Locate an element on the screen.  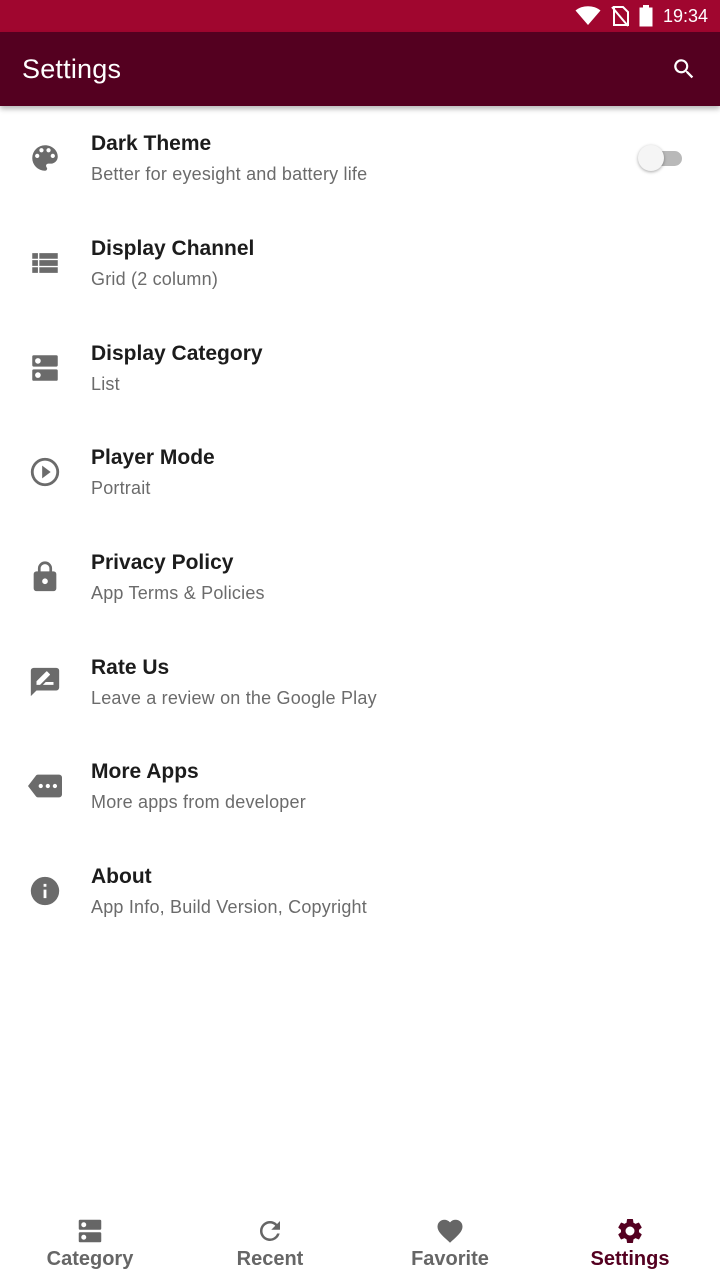
setting-subtitle: Portrait is located at coordinates (121, 488).